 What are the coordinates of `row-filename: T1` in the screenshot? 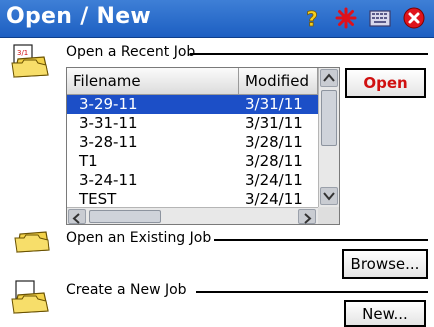 It's located at (88, 161).